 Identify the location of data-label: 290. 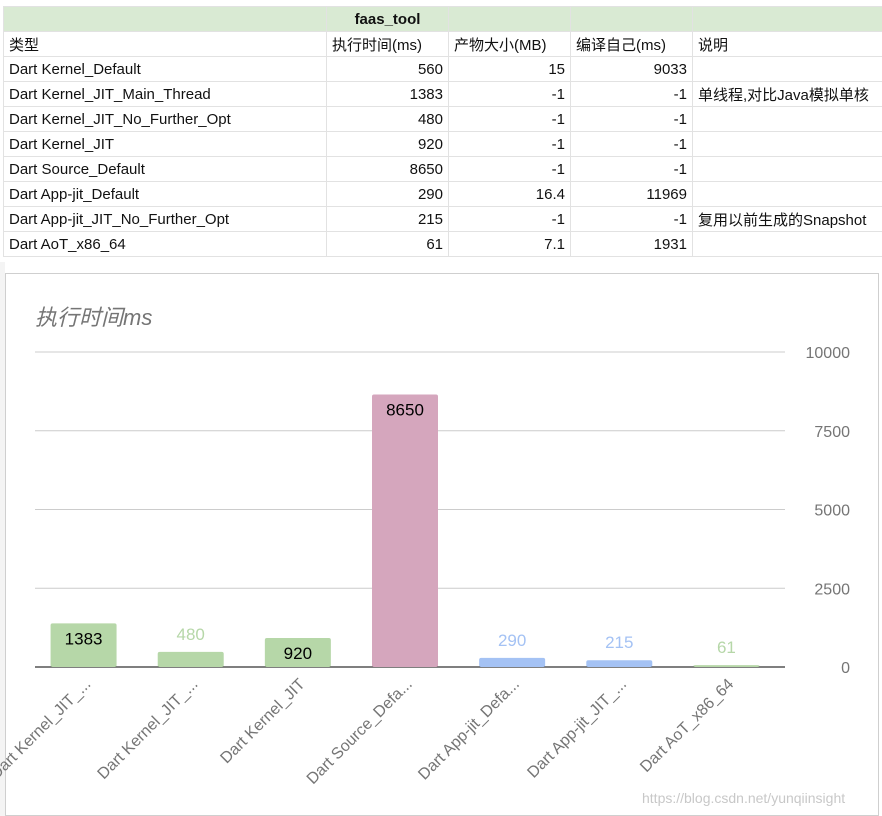
(512, 640).